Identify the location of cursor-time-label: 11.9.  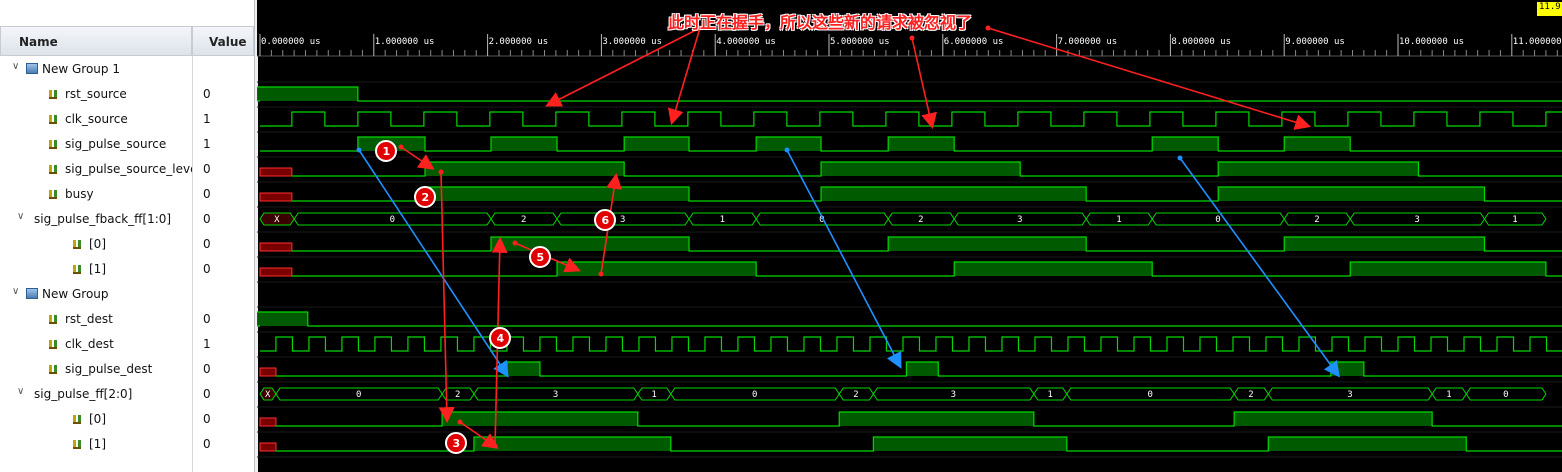
(1549, 9).